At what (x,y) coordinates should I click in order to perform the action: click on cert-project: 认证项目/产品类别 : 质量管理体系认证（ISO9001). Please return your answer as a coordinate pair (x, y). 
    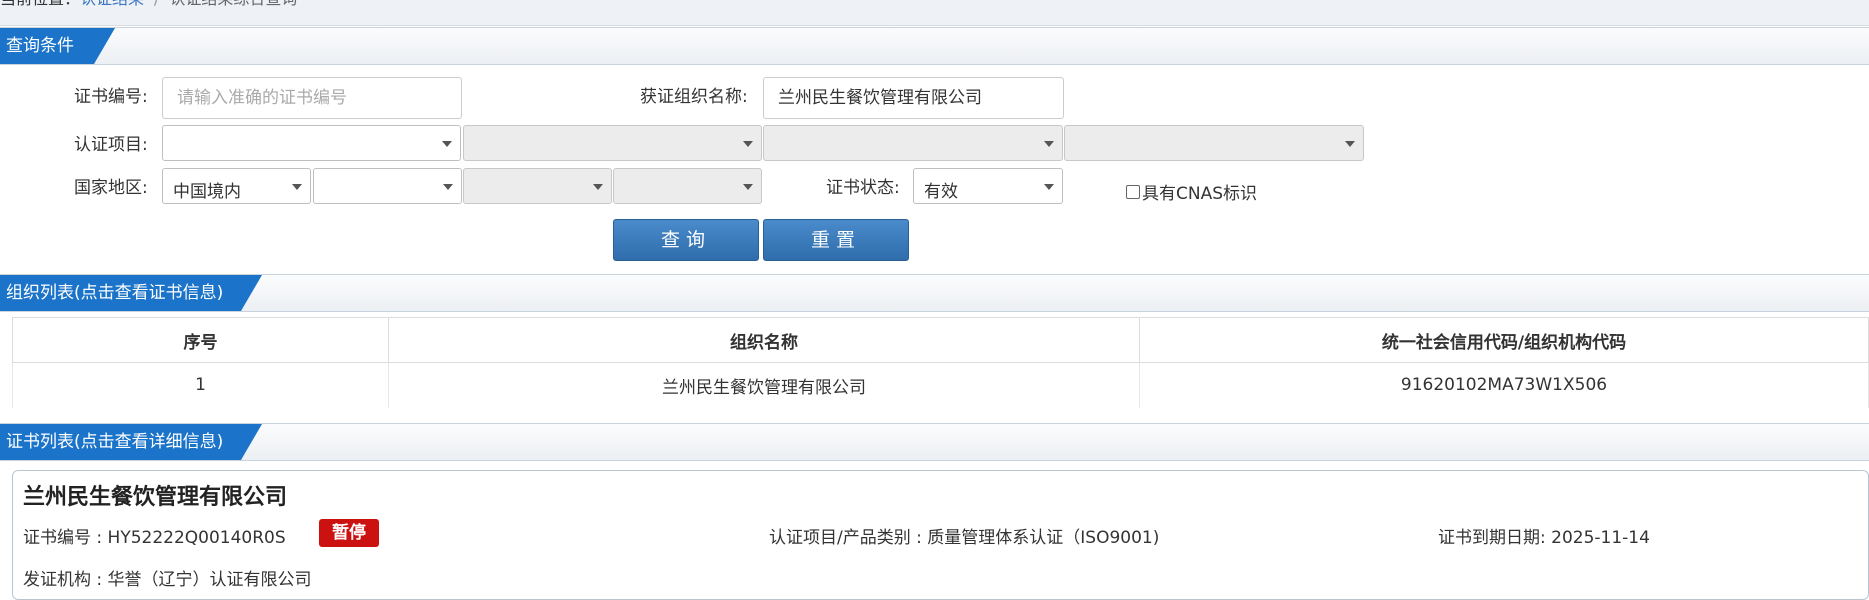
    Looking at the image, I should click on (964, 538).